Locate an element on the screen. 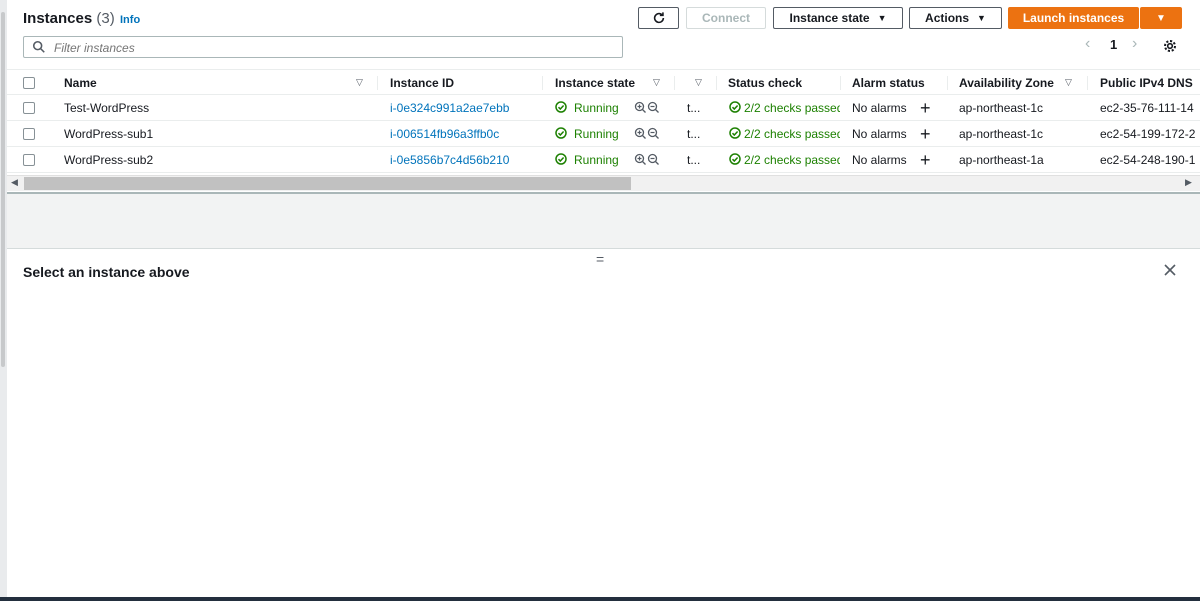 The width and height of the screenshot is (1200, 601). actions-dropdown: Actions ▼ is located at coordinates (955, 18).